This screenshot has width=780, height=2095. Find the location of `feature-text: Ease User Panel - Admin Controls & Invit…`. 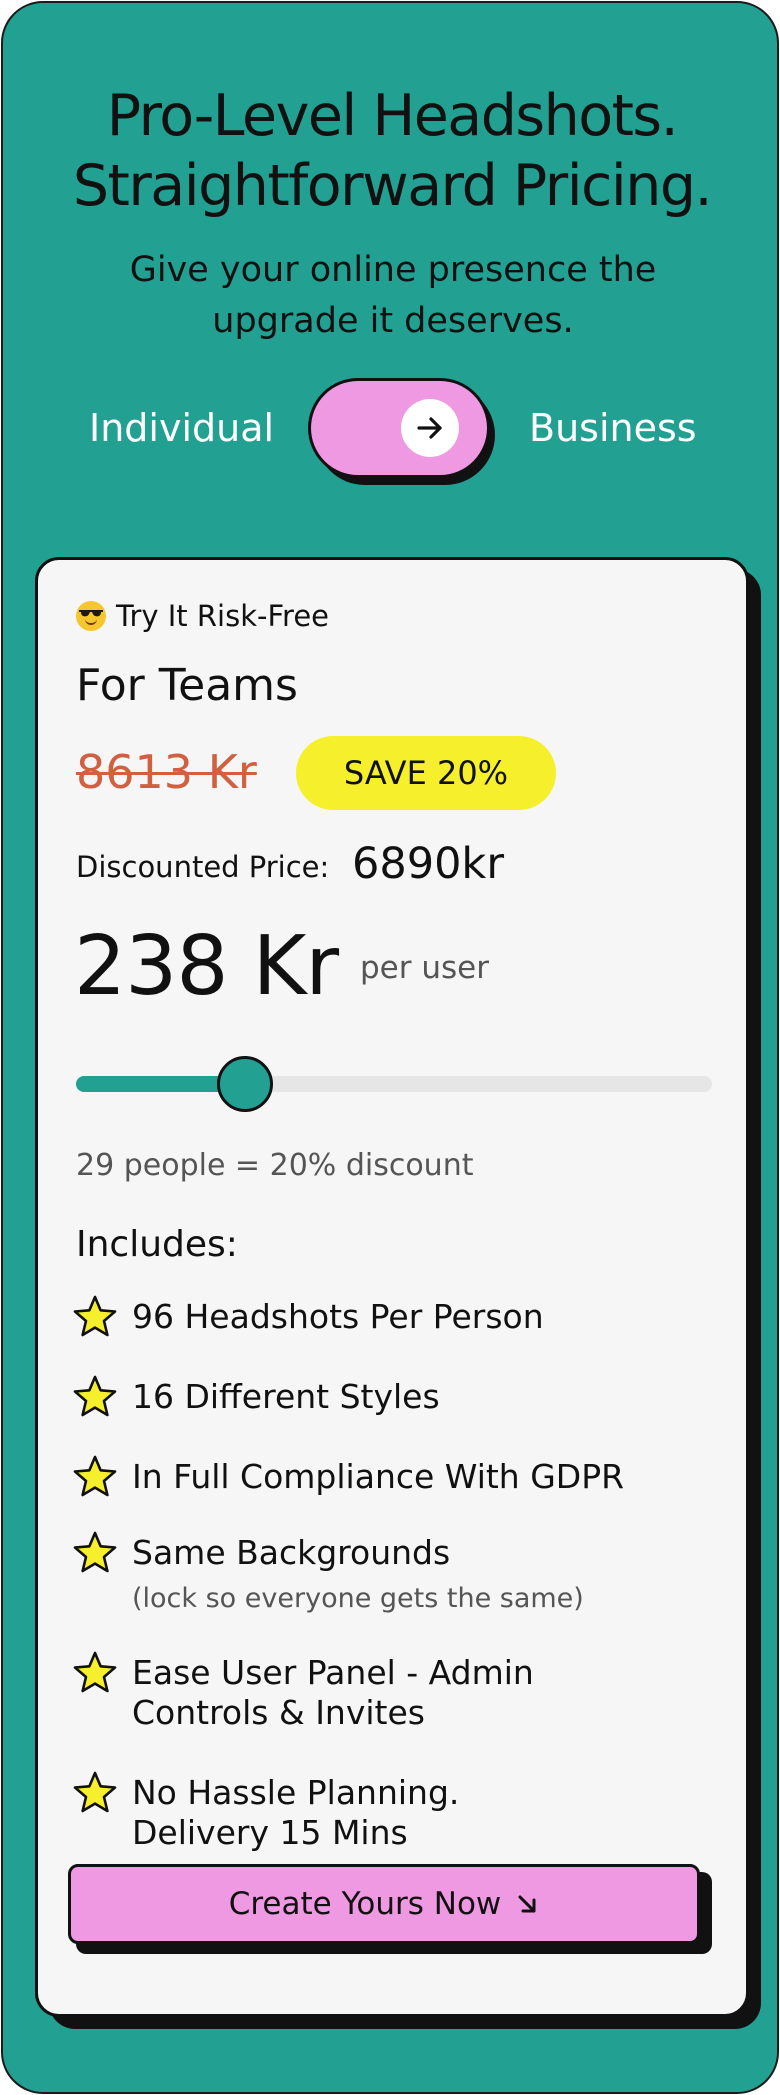

feature-text: Ease User Panel - Admin Controls & Invit… is located at coordinates (333, 1691).